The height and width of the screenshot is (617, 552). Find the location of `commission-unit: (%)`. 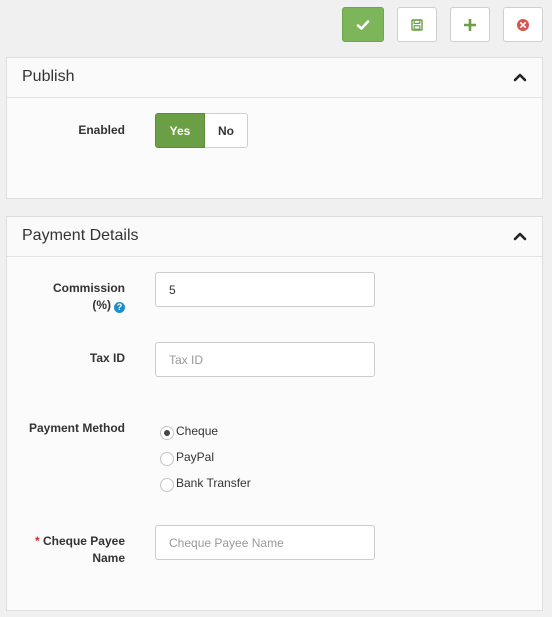

commission-unit: (%) is located at coordinates (101, 305).